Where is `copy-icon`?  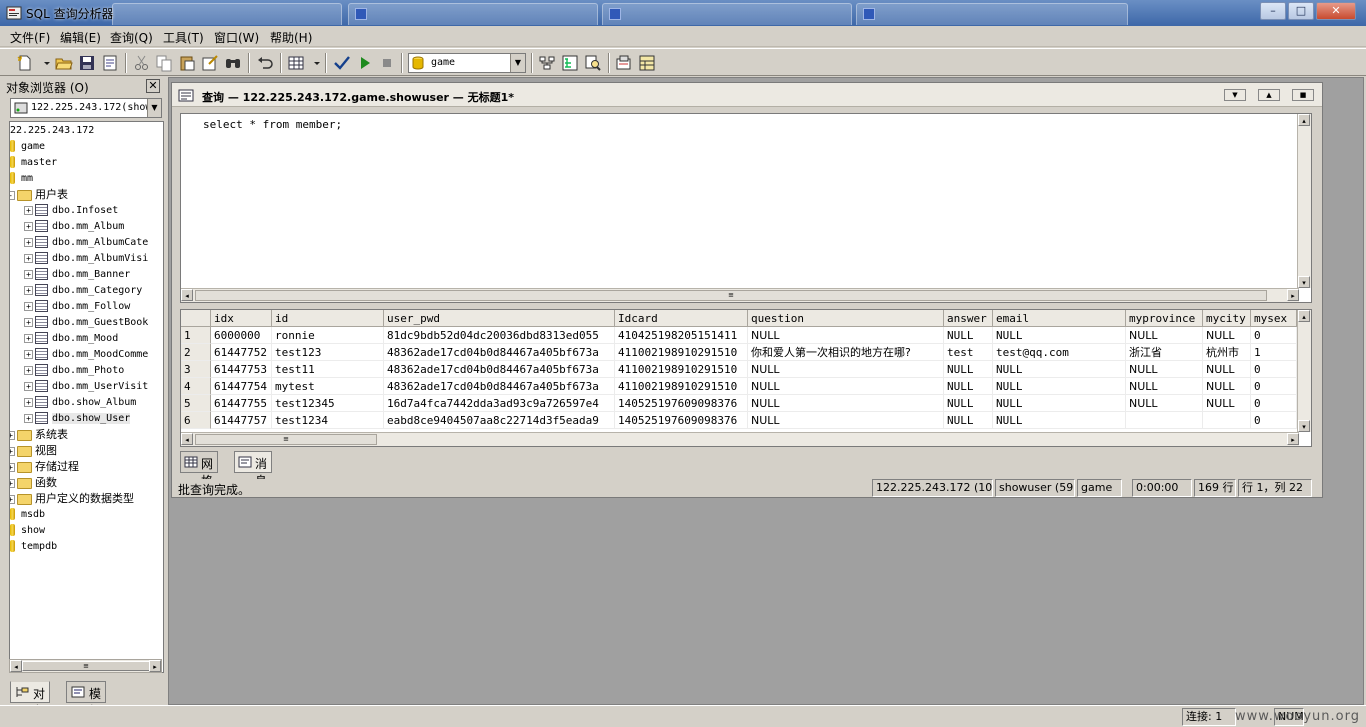 copy-icon is located at coordinates (164, 63).